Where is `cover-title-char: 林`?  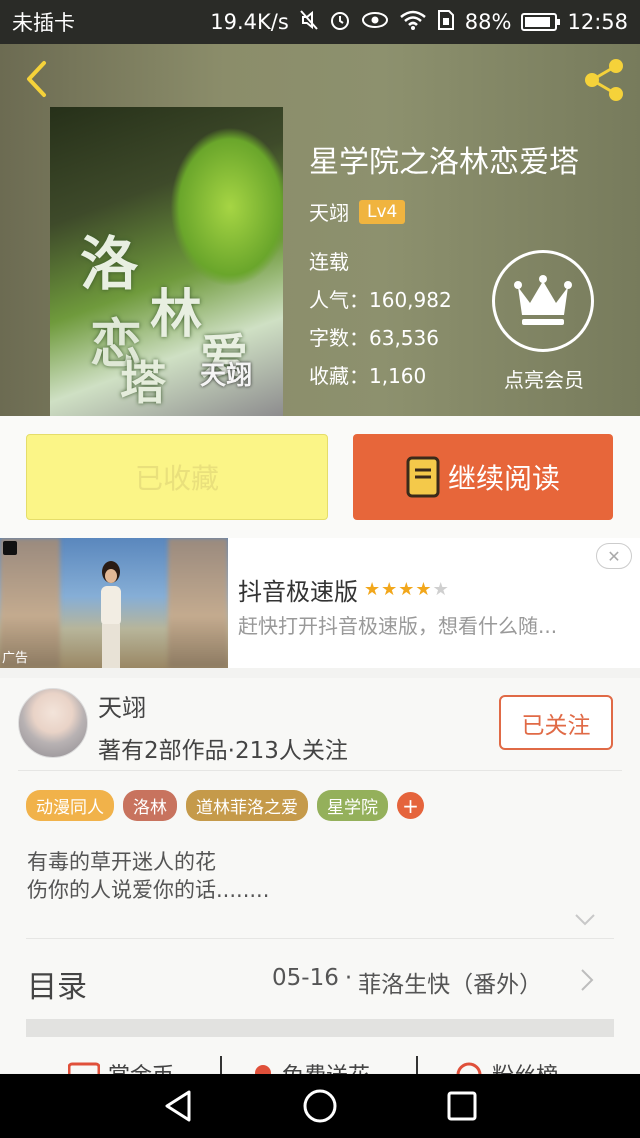
cover-title-char: 林 is located at coordinates (176, 314).